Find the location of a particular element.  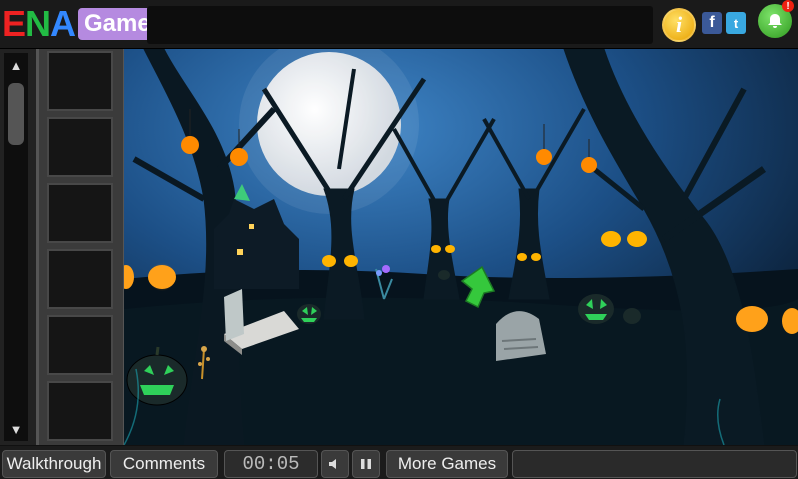

logo-ena: ENA is located at coordinates (39, 23).